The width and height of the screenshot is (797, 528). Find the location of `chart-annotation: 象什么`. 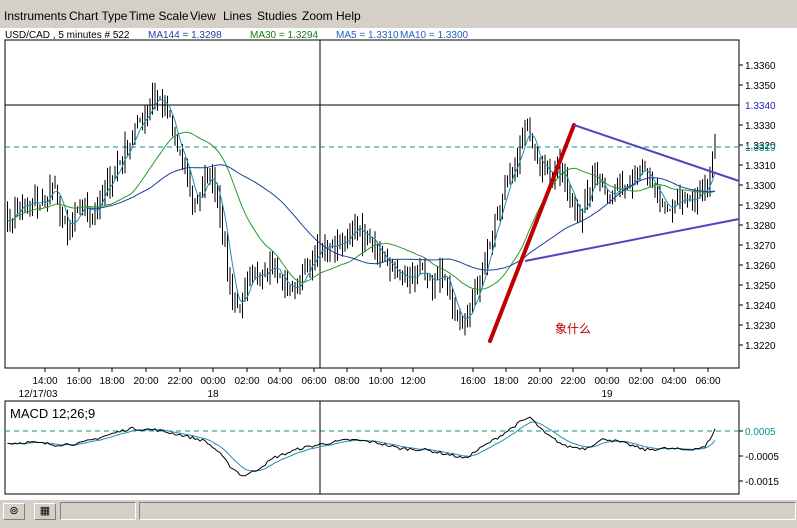

chart-annotation: 象什么 is located at coordinates (573, 329).